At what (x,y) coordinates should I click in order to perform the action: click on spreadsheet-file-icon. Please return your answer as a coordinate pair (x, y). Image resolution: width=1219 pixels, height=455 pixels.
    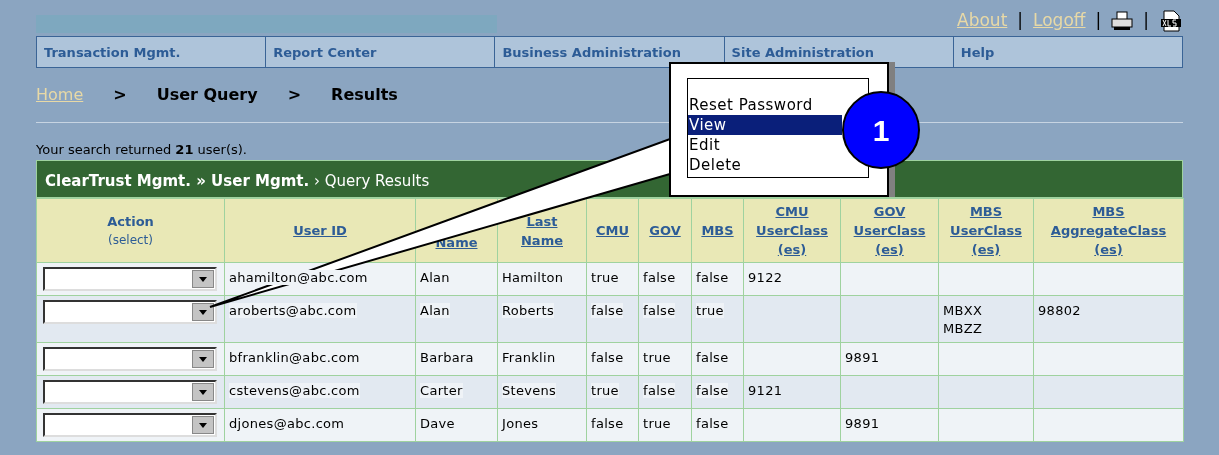
    Looking at the image, I should click on (1171, 20).